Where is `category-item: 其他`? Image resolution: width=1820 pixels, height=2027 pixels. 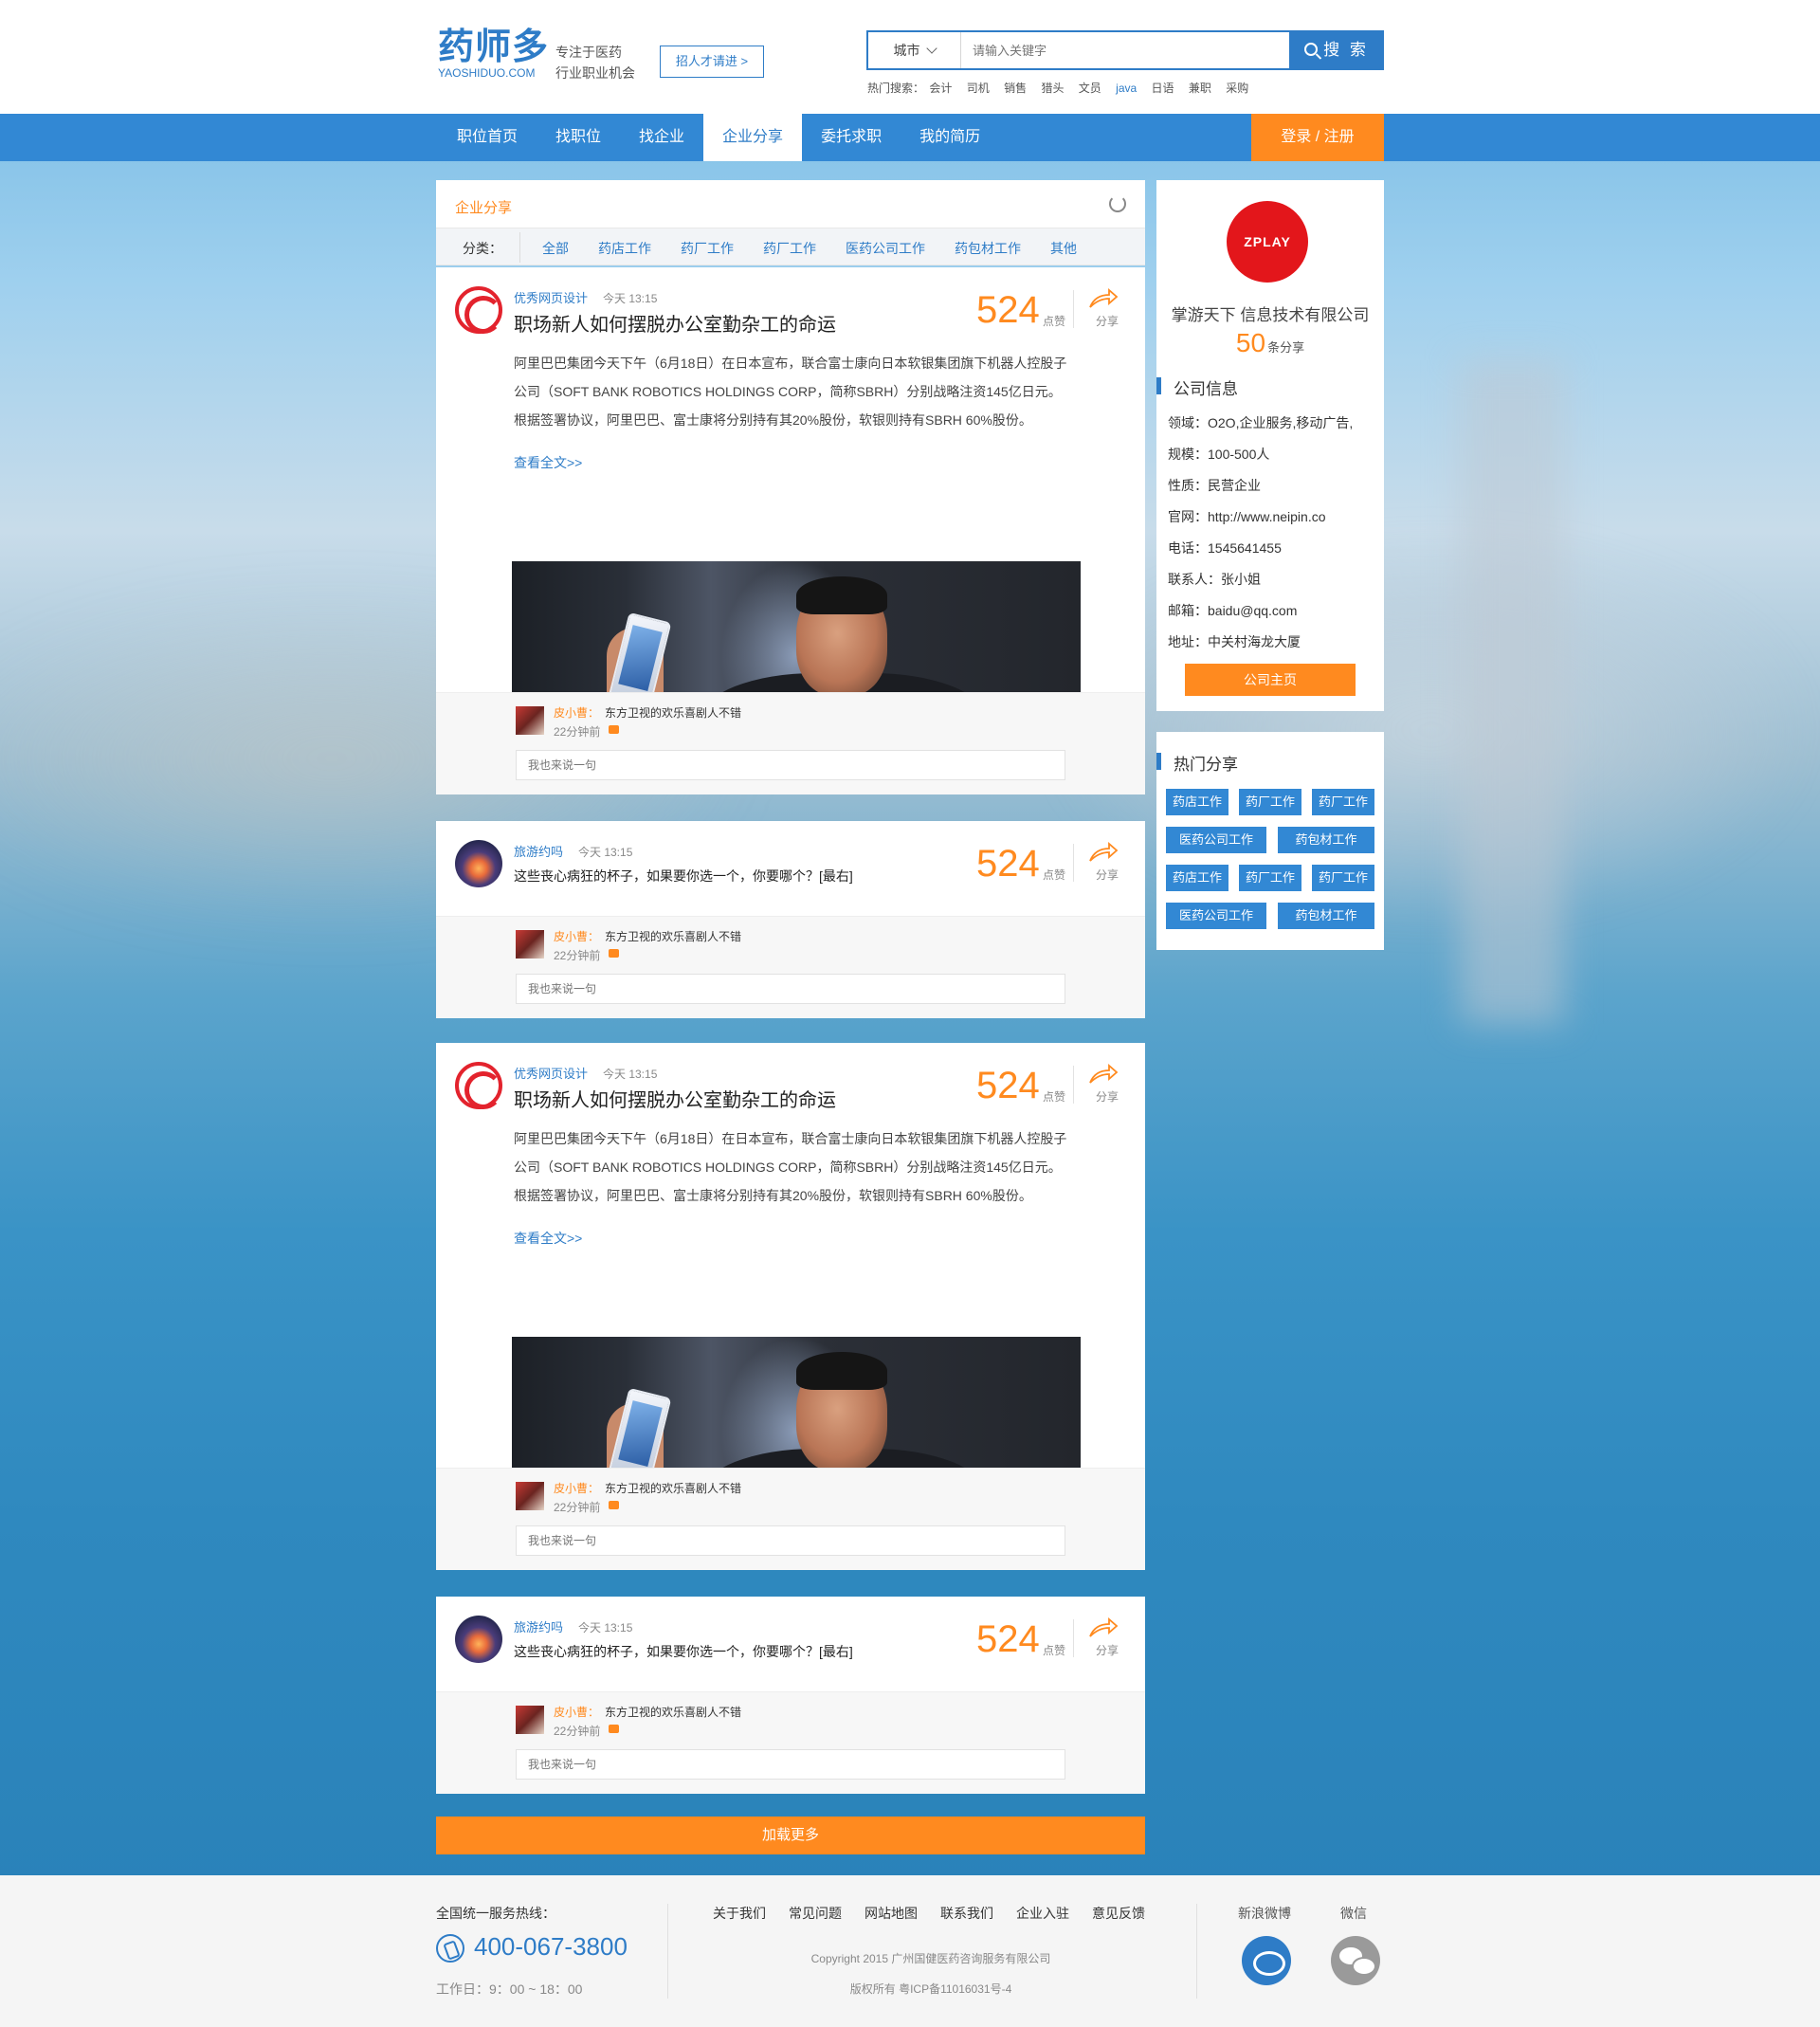 category-item: 其他 is located at coordinates (1063, 248).